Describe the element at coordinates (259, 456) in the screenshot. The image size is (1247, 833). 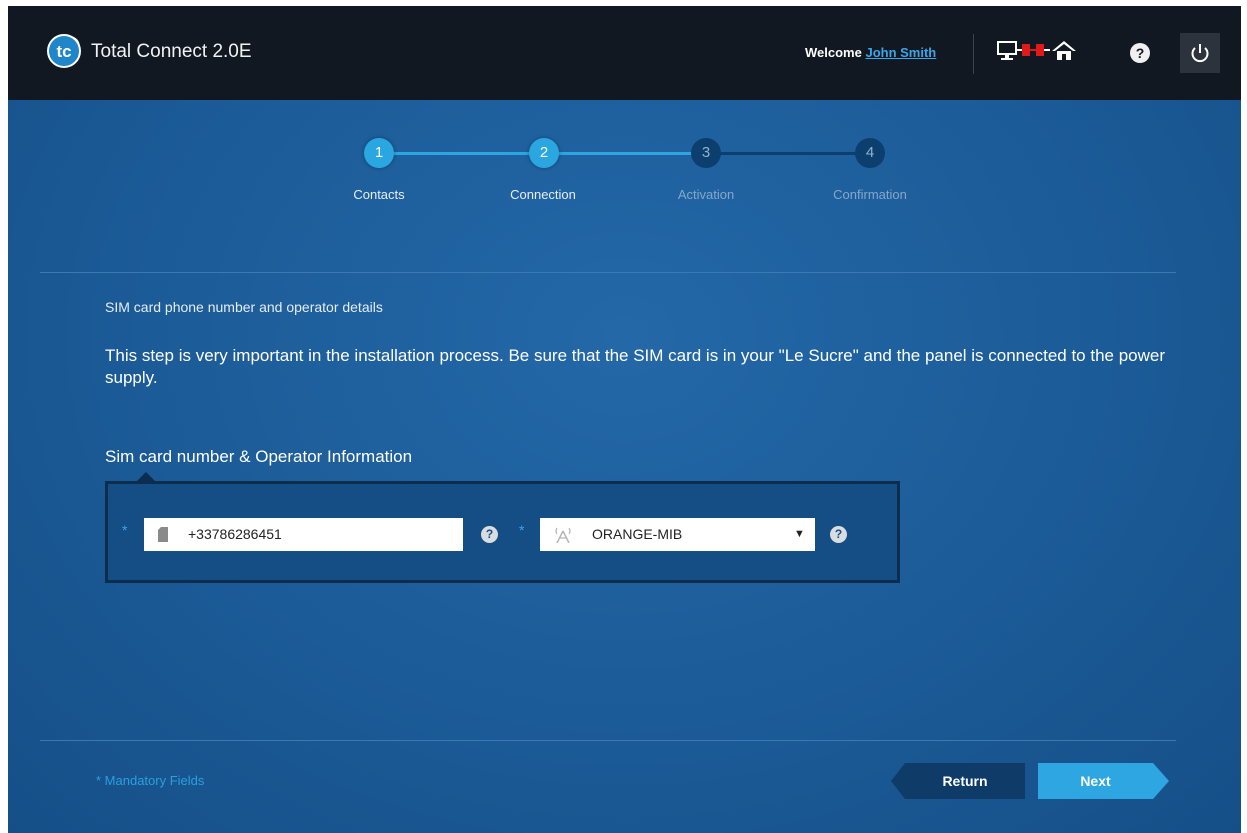
I see `group-title: Sim card number & Operator Information` at that location.